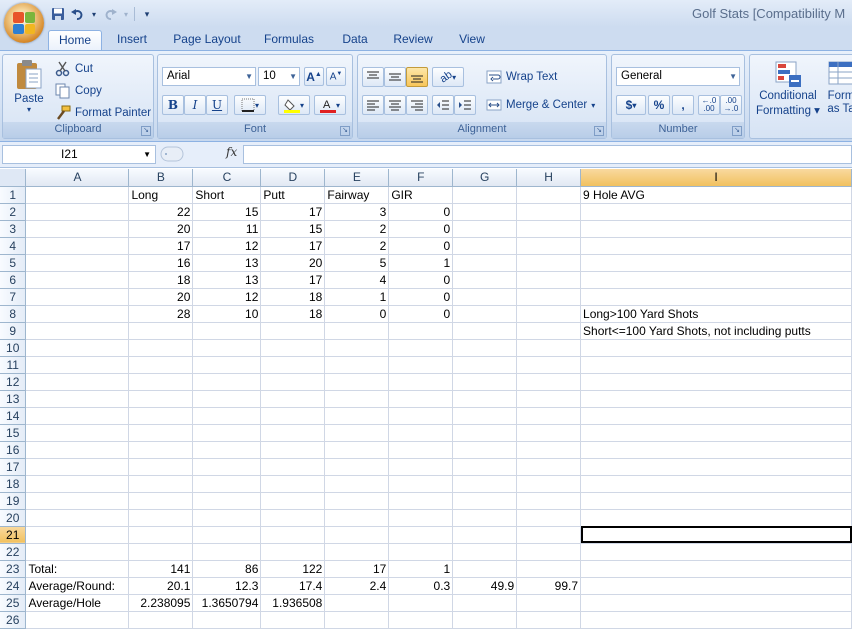  Describe the element at coordinates (549, 246) in the screenshot. I see `cell-h4` at that location.